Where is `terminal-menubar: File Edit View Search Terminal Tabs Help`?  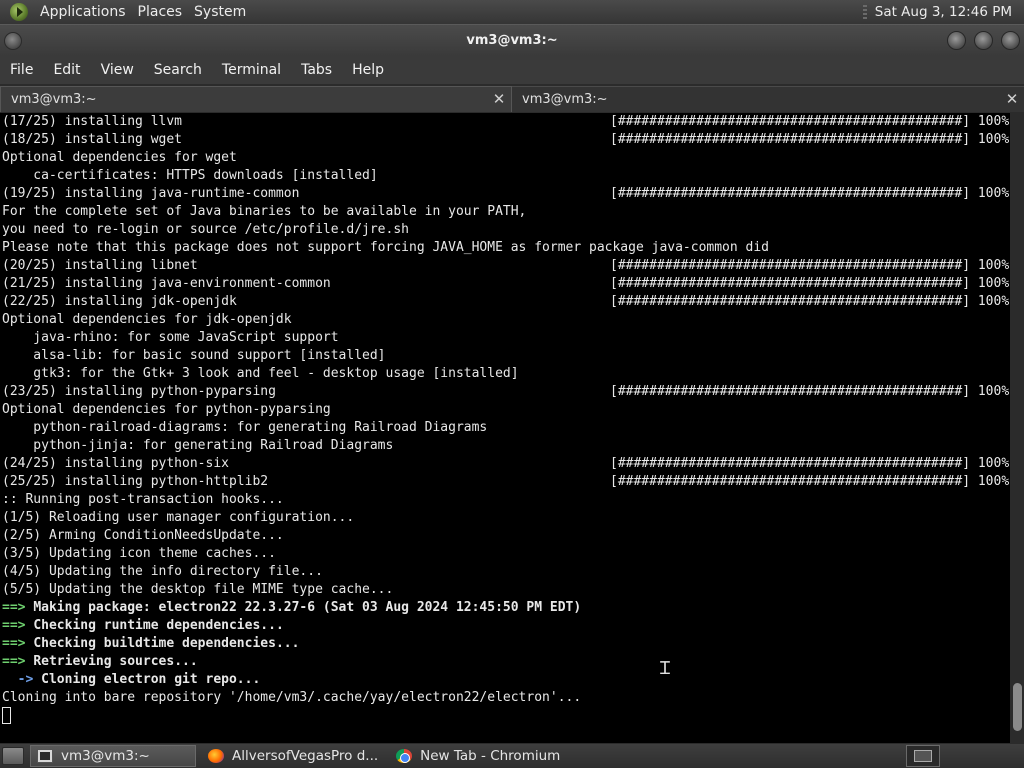 terminal-menubar: File Edit View Search Terminal Tabs Help is located at coordinates (512, 70).